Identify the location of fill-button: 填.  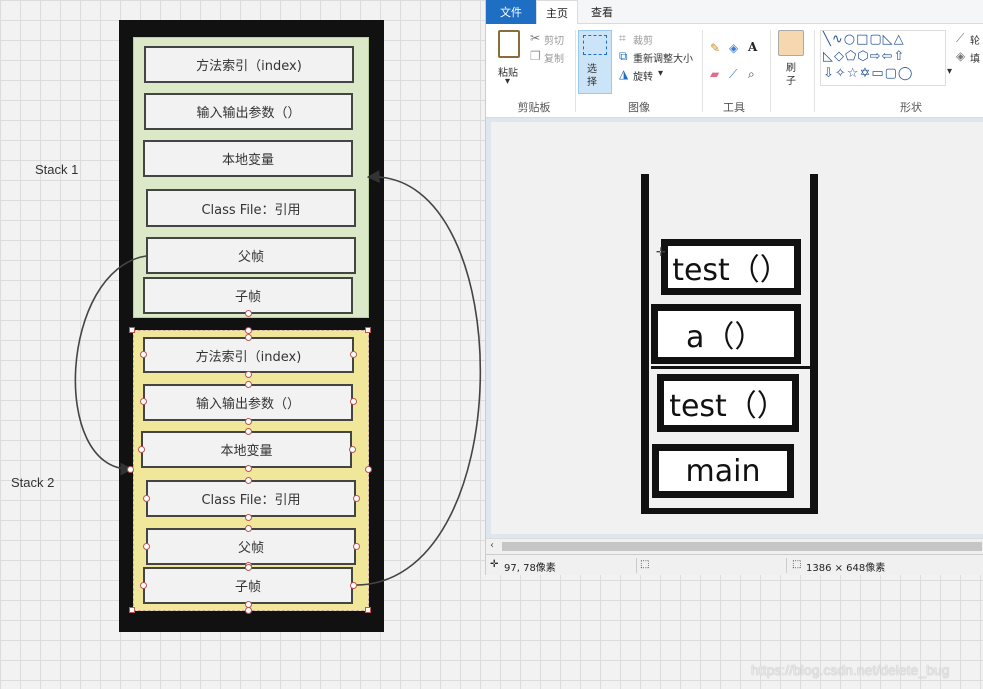
(975, 57).